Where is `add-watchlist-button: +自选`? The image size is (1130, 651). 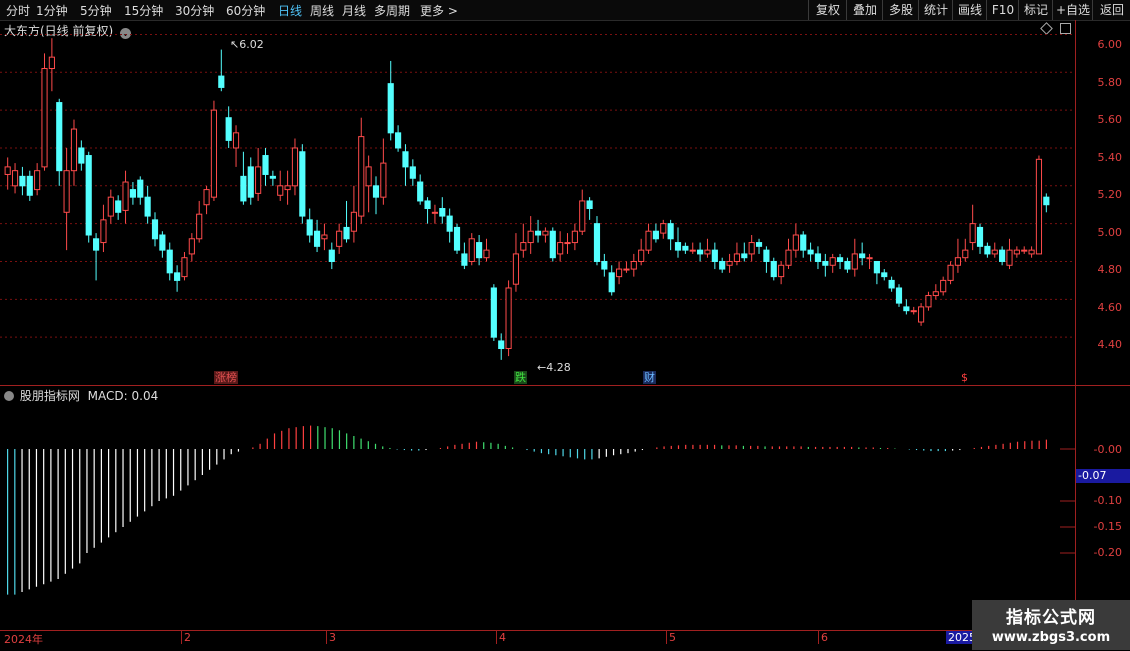 add-watchlist-button: +自选 is located at coordinates (1072, 10).